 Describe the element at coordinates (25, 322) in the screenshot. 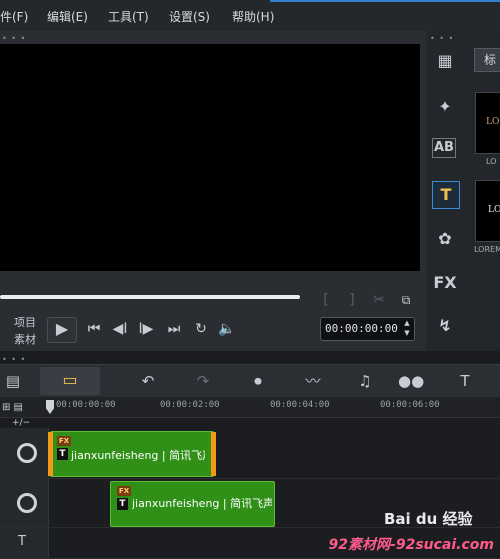

I see `mode-project-label: 项目` at that location.